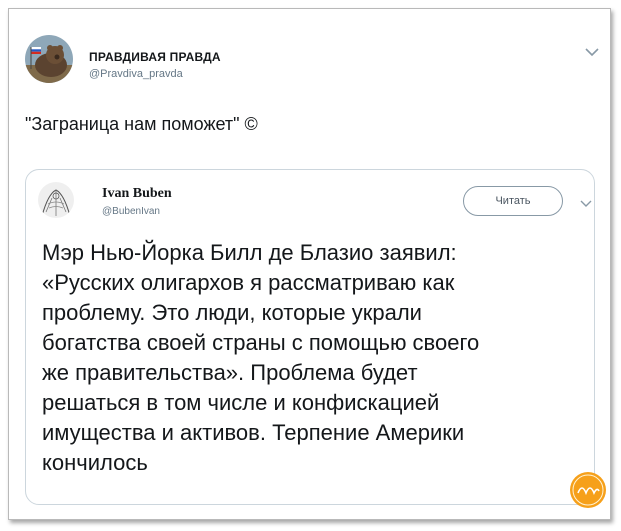  I want to click on quoted-author-name: Ivan Buben, so click(137, 194).